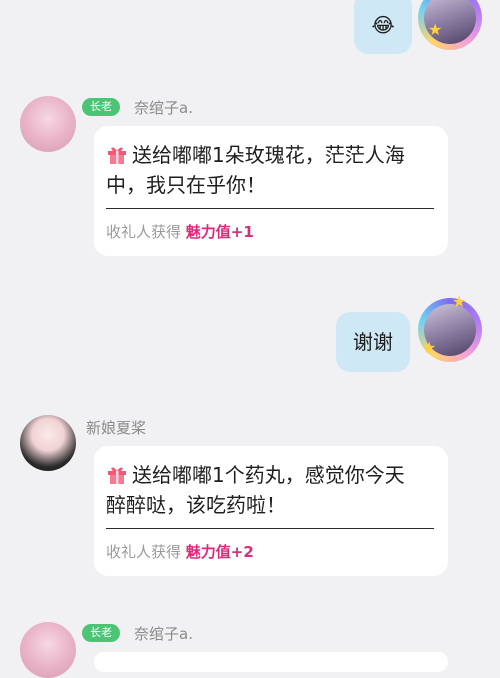  What do you see at coordinates (270, 170) in the screenshot?
I see `gift-message-text: 送给嘟嘟1朵玫瑰花，茫茫人海 中，我只在乎你！` at bounding box center [270, 170].